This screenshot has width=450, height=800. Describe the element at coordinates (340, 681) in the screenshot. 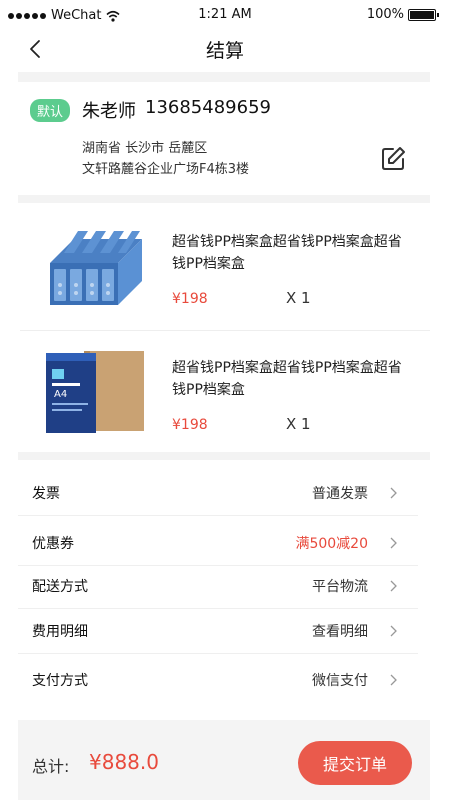

I see `row-value: 微信支付` at that location.